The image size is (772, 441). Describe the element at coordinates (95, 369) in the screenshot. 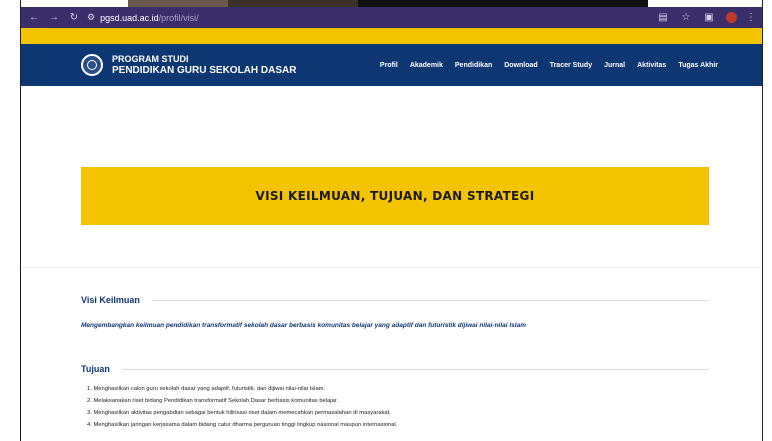

I see `goals-heading: Tujuan` at that location.